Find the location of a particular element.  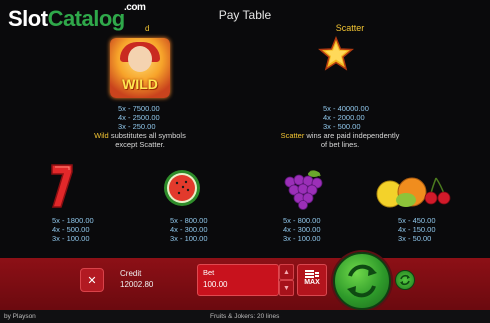

wild-pays: 5x - 7500.00 4x - 2500.00 3x - 250.00 is located at coordinates (139, 117).